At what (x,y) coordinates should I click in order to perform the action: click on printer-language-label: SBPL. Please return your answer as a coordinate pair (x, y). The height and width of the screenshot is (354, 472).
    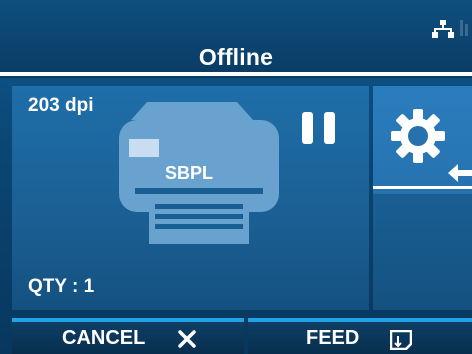
    Looking at the image, I should click on (188, 173).